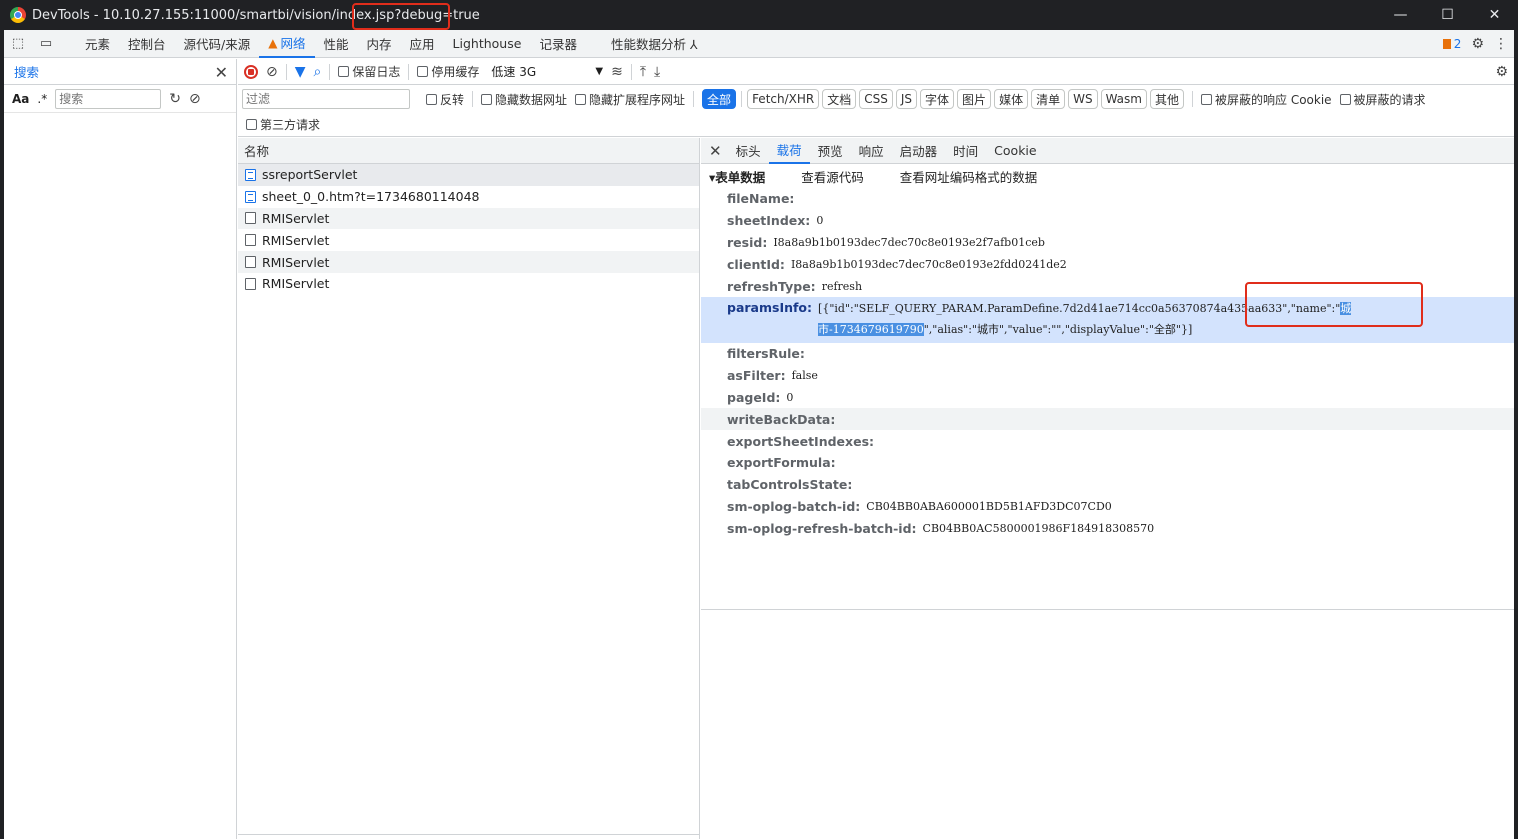  What do you see at coordinates (1123, 99) in the screenshot?
I see `chip-wasm: Wasm` at bounding box center [1123, 99].